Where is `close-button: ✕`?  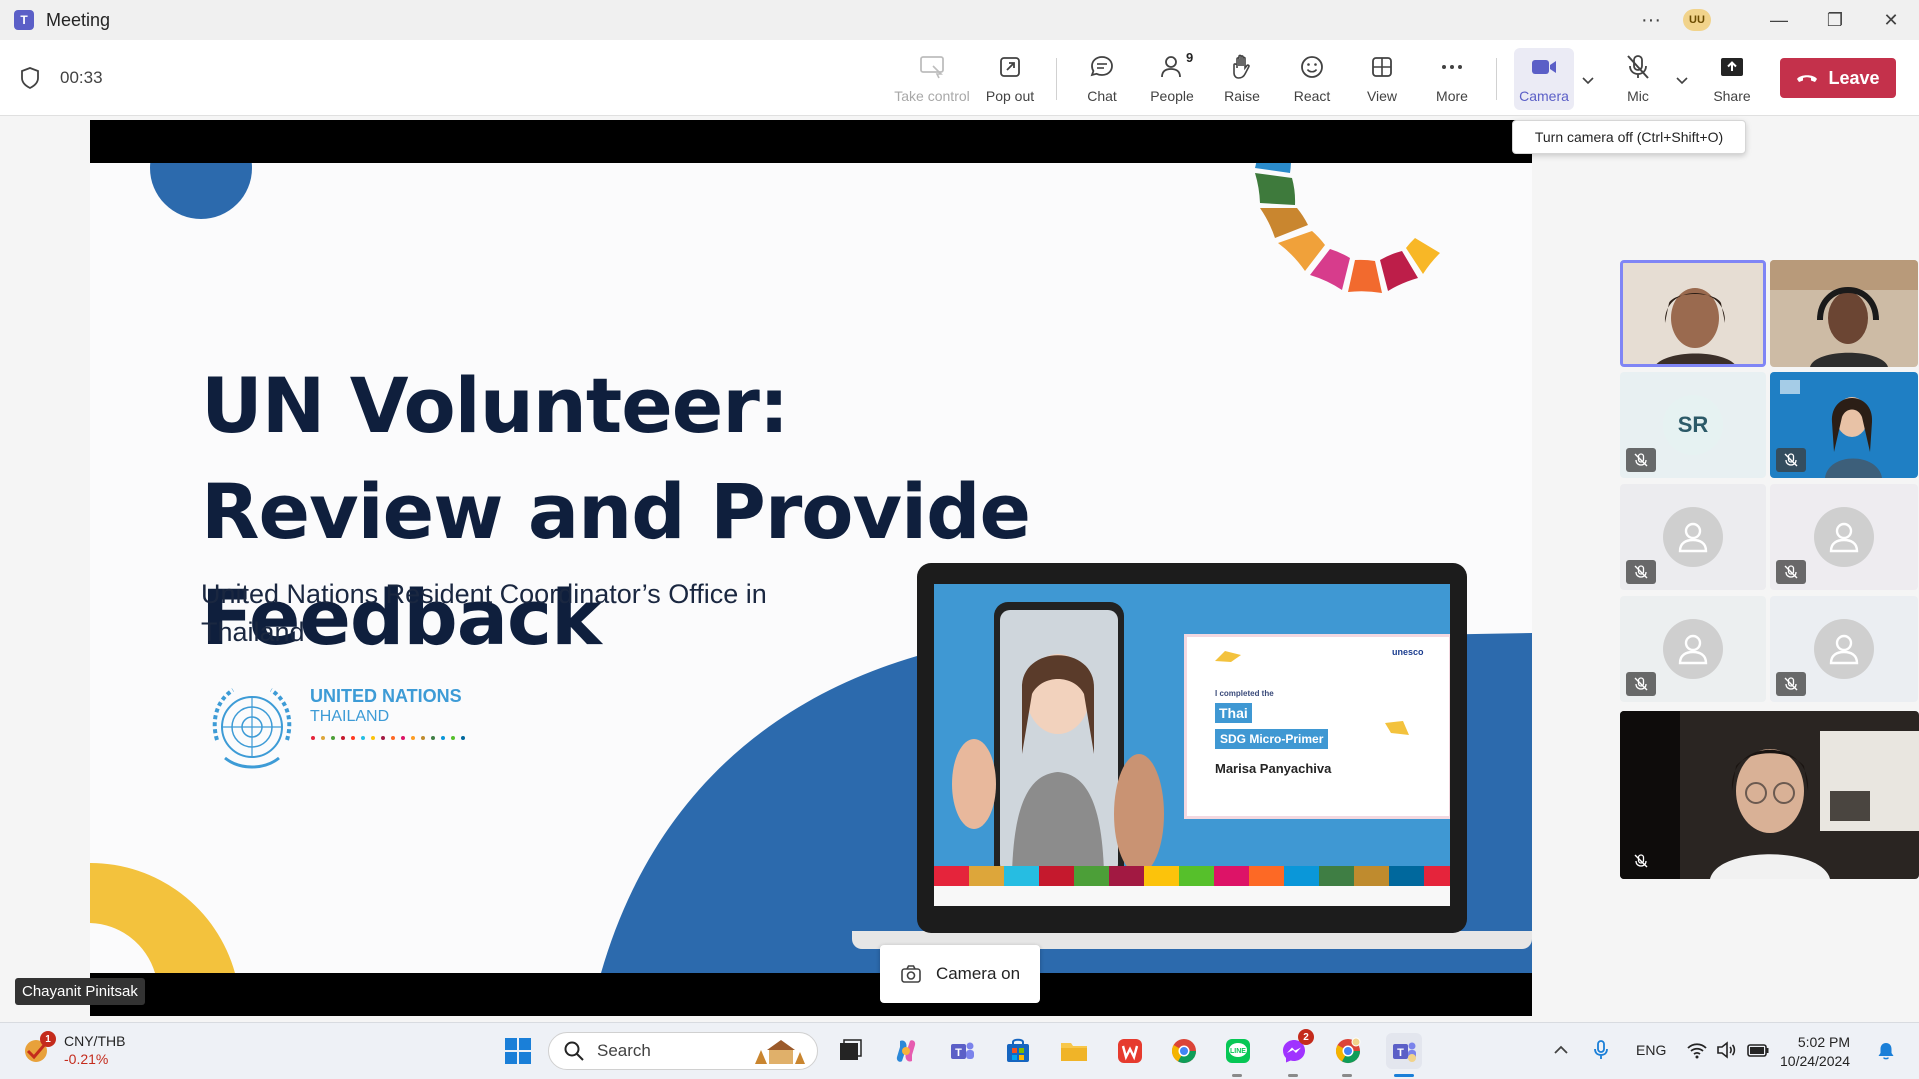 close-button: ✕ is located at coordinates (1891, 20).